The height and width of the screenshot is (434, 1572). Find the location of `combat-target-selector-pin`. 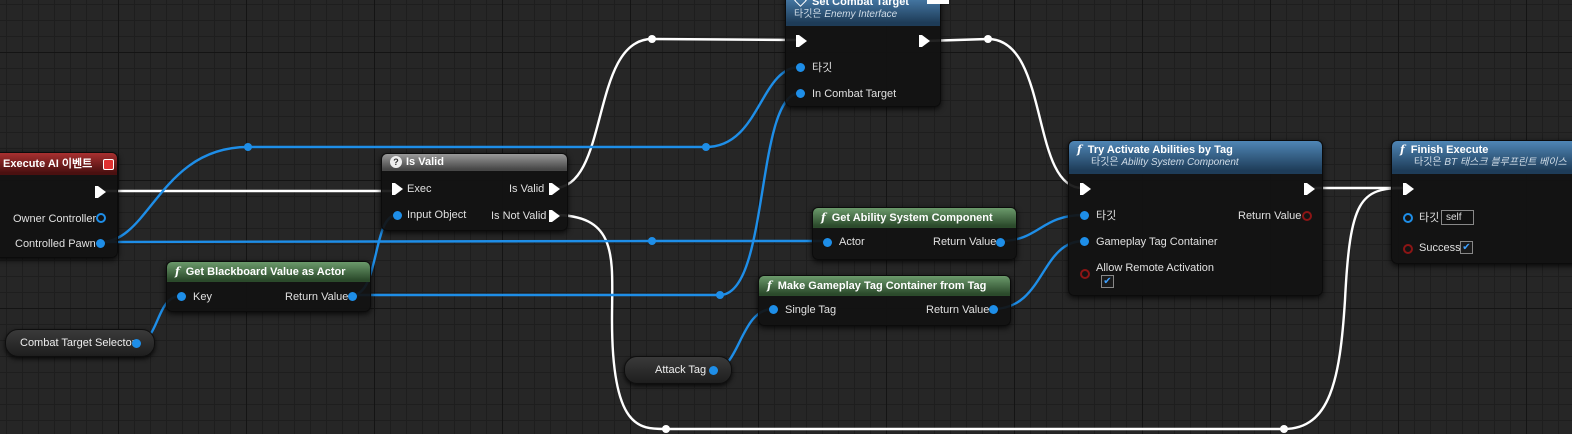

combat-target-selector-pin is located at coordinates (136, 343).